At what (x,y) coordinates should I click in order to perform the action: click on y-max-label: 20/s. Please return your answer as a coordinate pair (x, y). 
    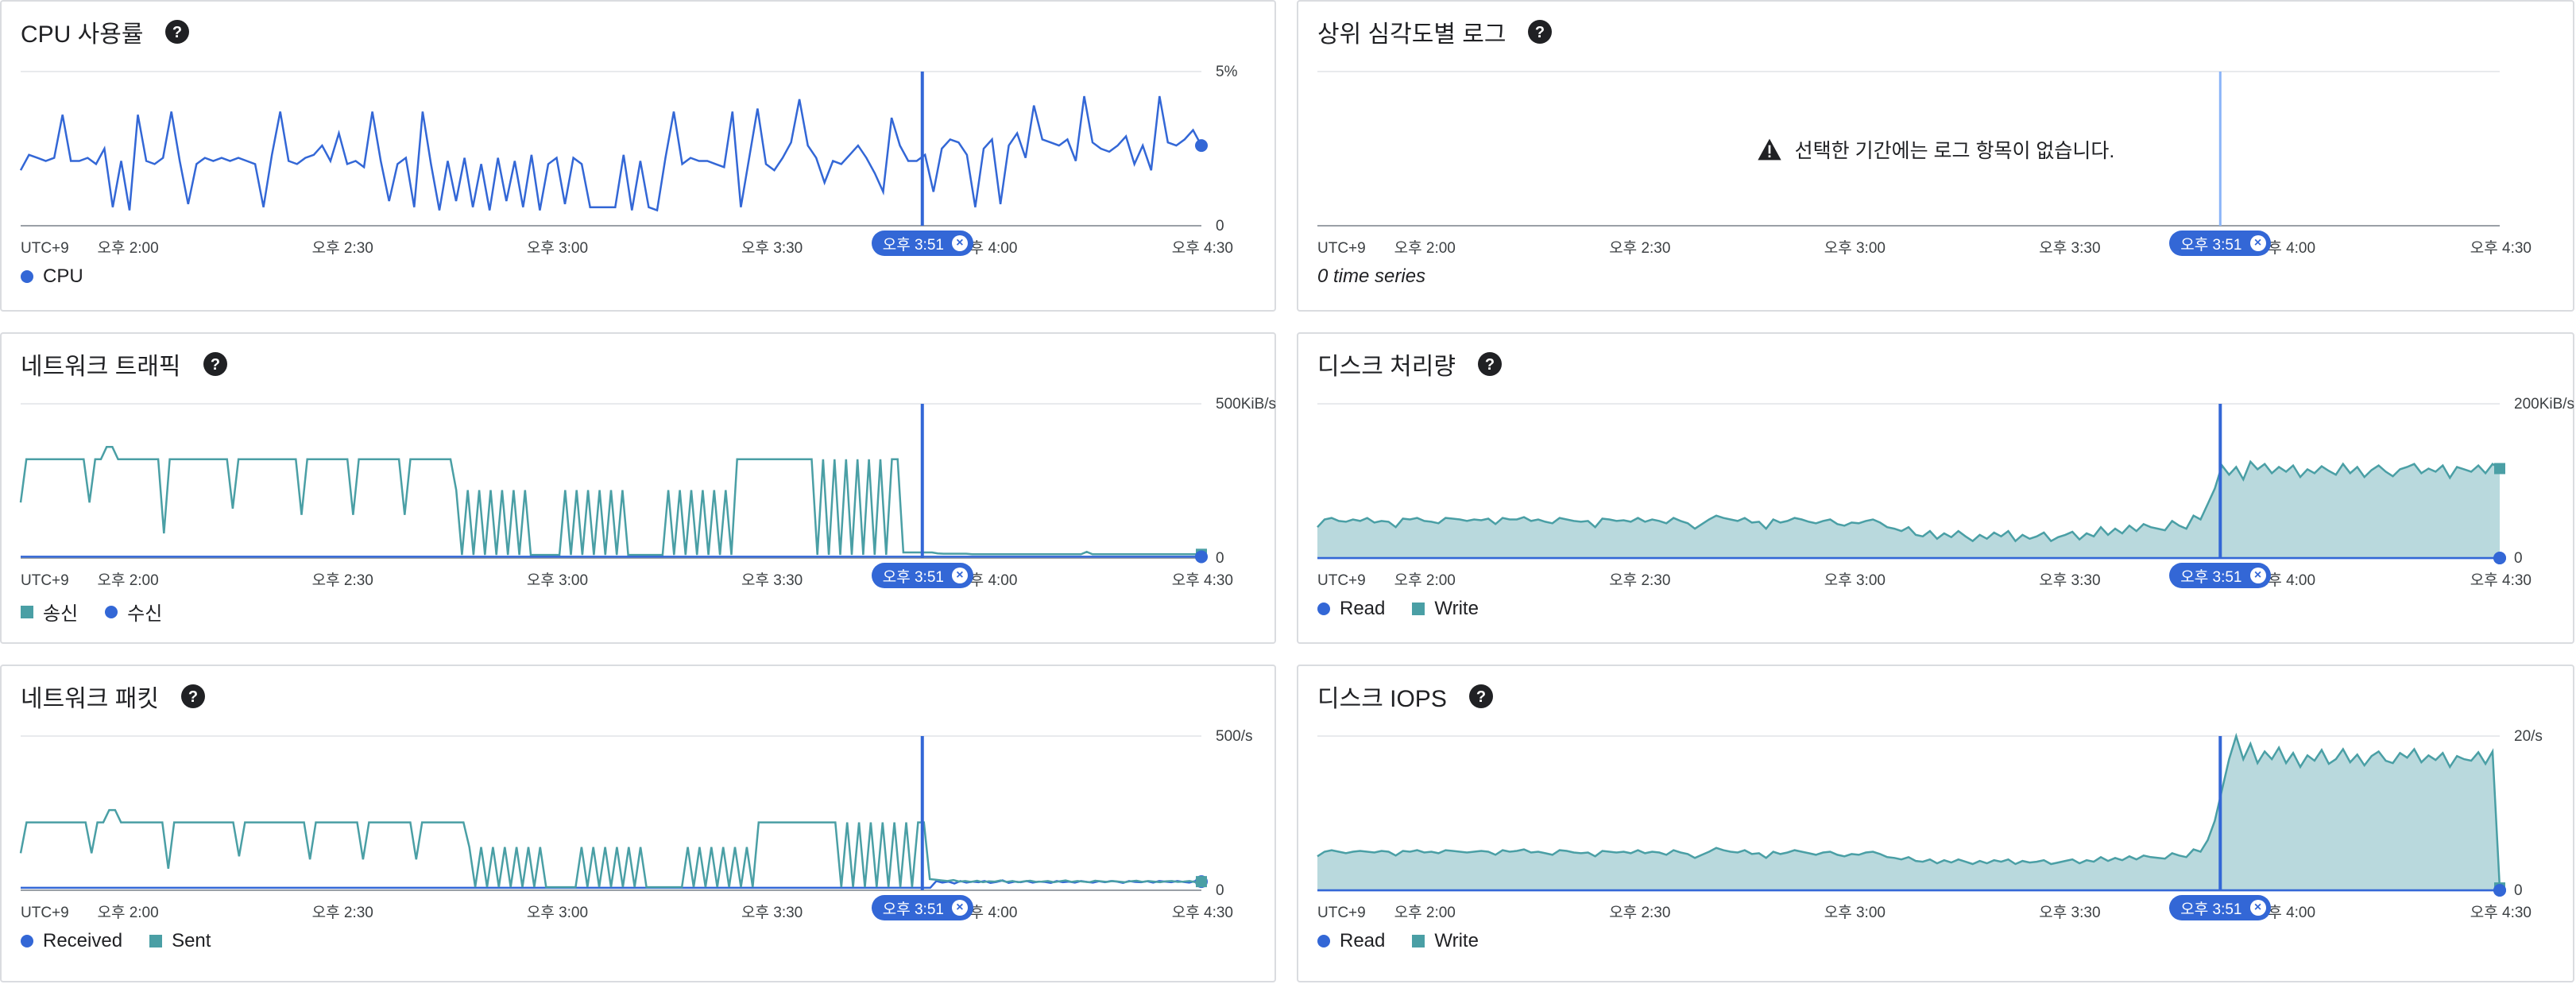
    Looking at the image, I should click on (2528, 736).